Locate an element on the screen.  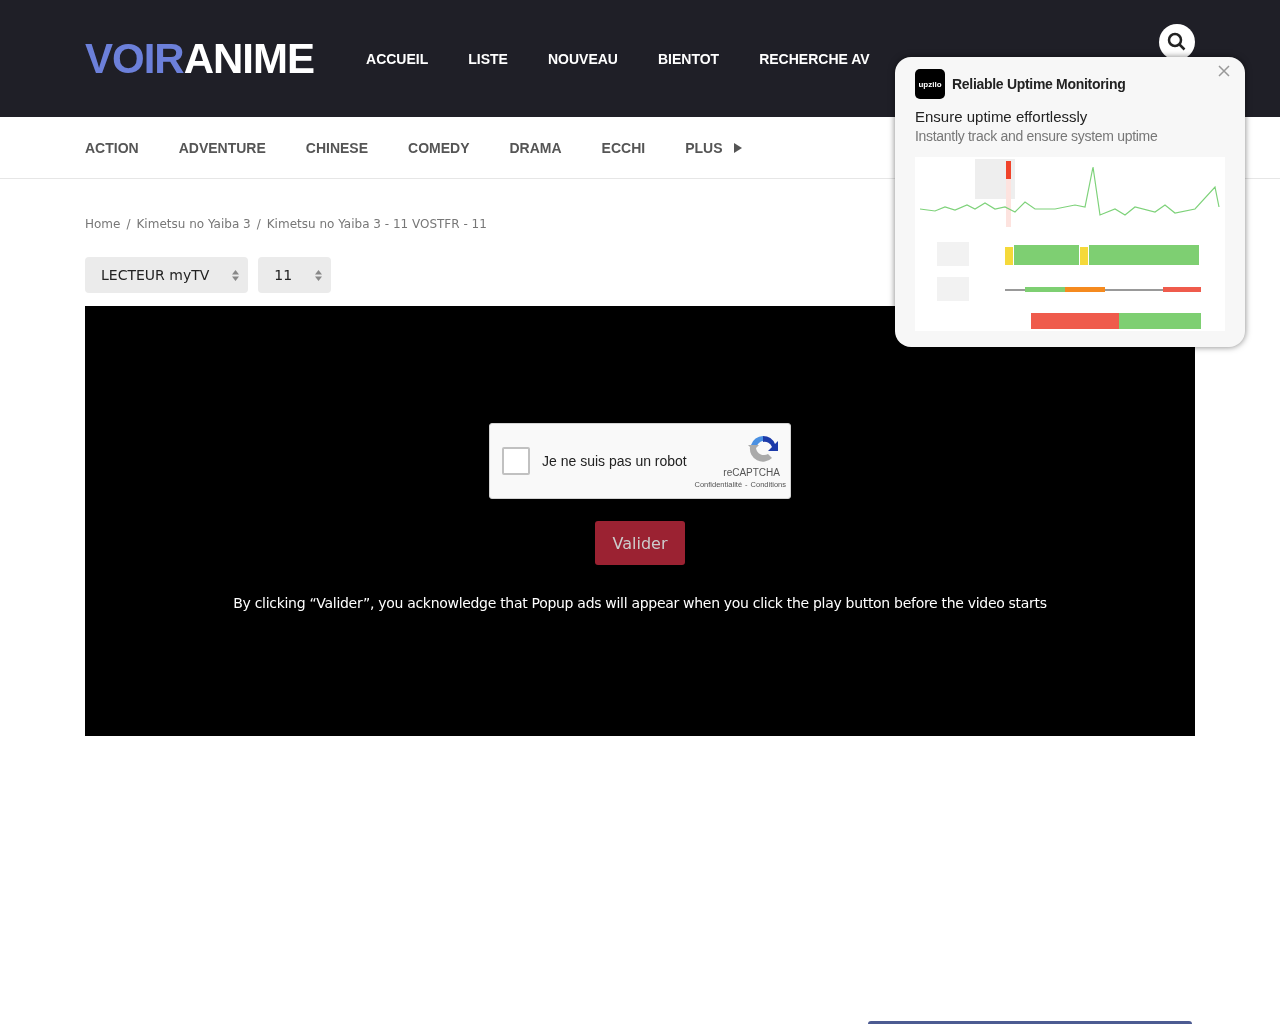
player-select: LECTEUR myTV is located at coordinates (167, 275).